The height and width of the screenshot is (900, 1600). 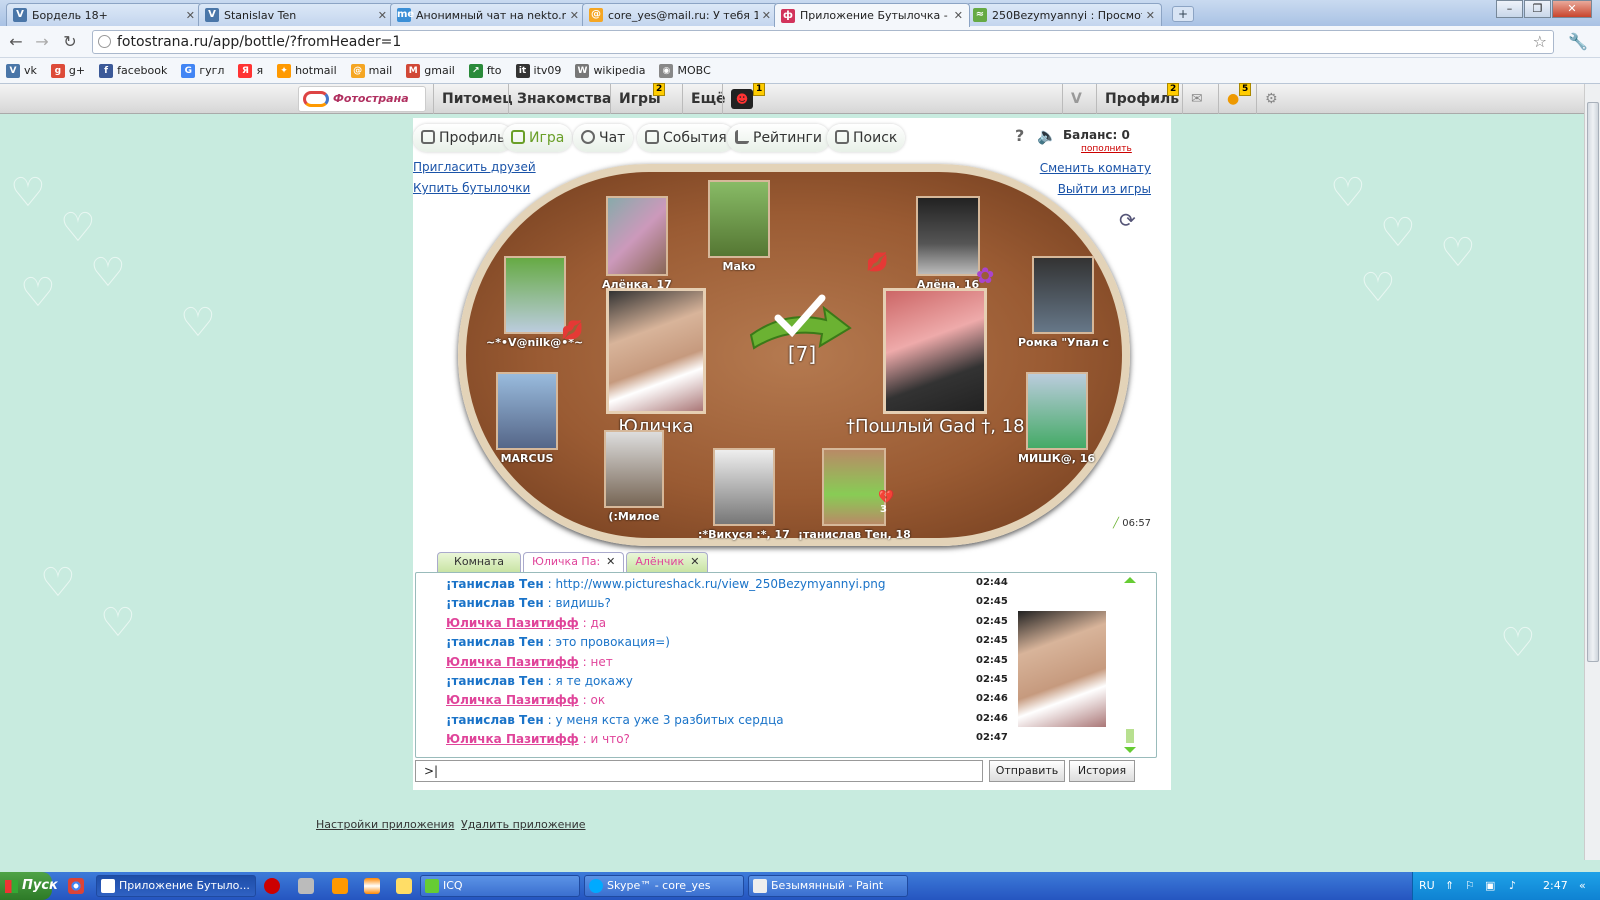 What do you see at coordinates (1582, 886) in the screenshot?
I see `tray-chevron-icon: «` at bounding box center [1582, 886].